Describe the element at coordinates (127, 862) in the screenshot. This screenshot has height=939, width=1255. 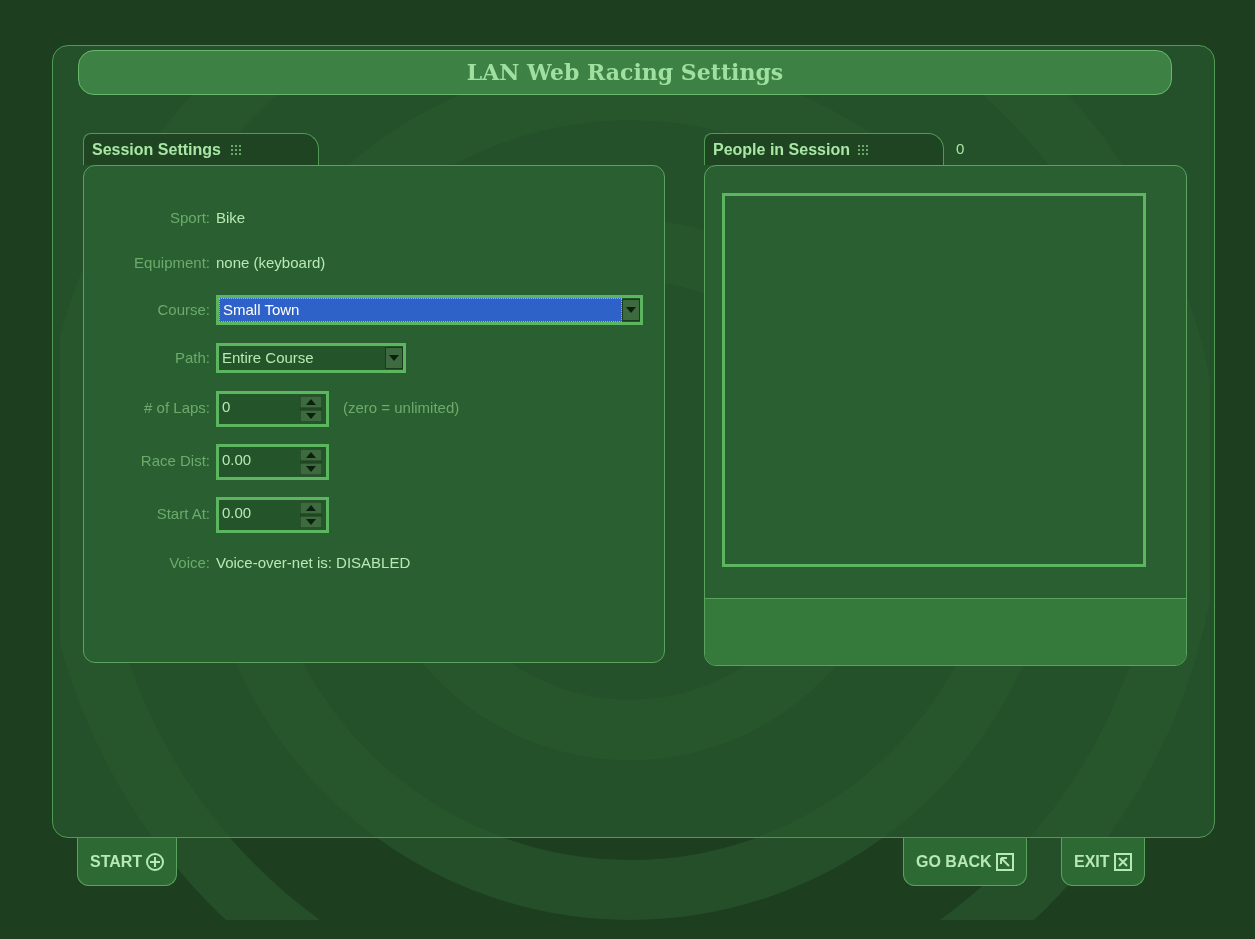
I see `nav-button: START` at that location.